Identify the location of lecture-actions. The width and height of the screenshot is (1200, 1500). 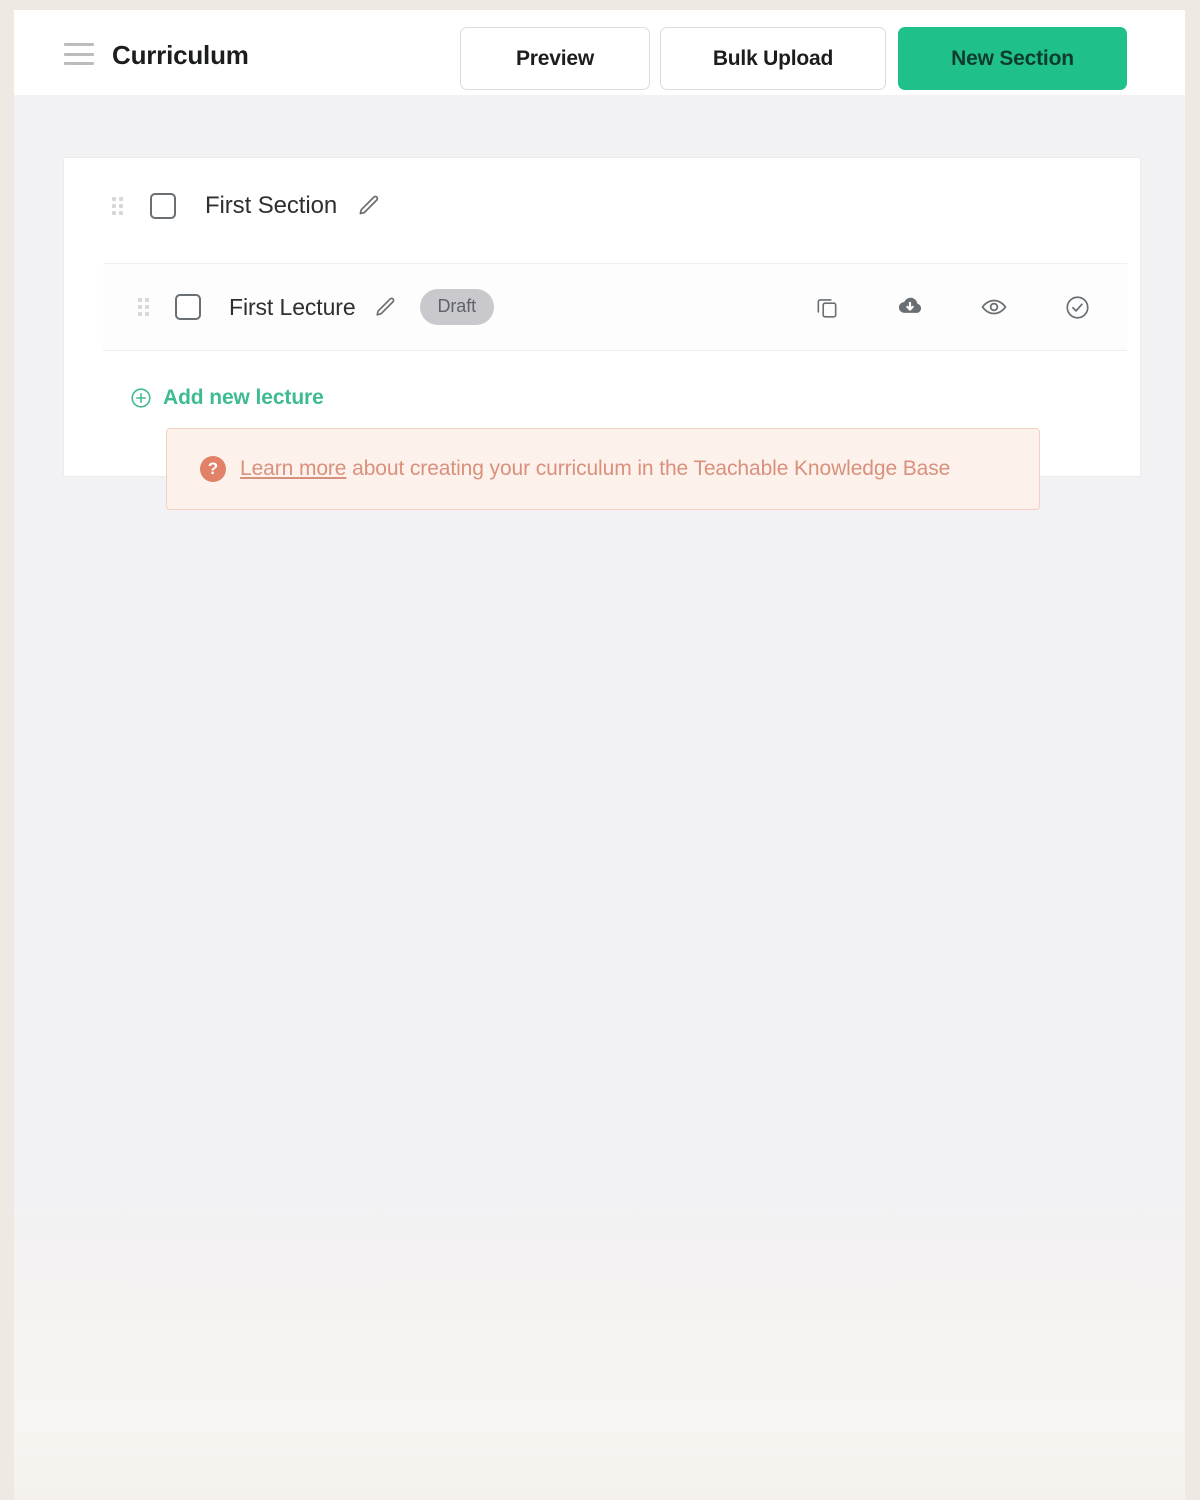
(952, 307).